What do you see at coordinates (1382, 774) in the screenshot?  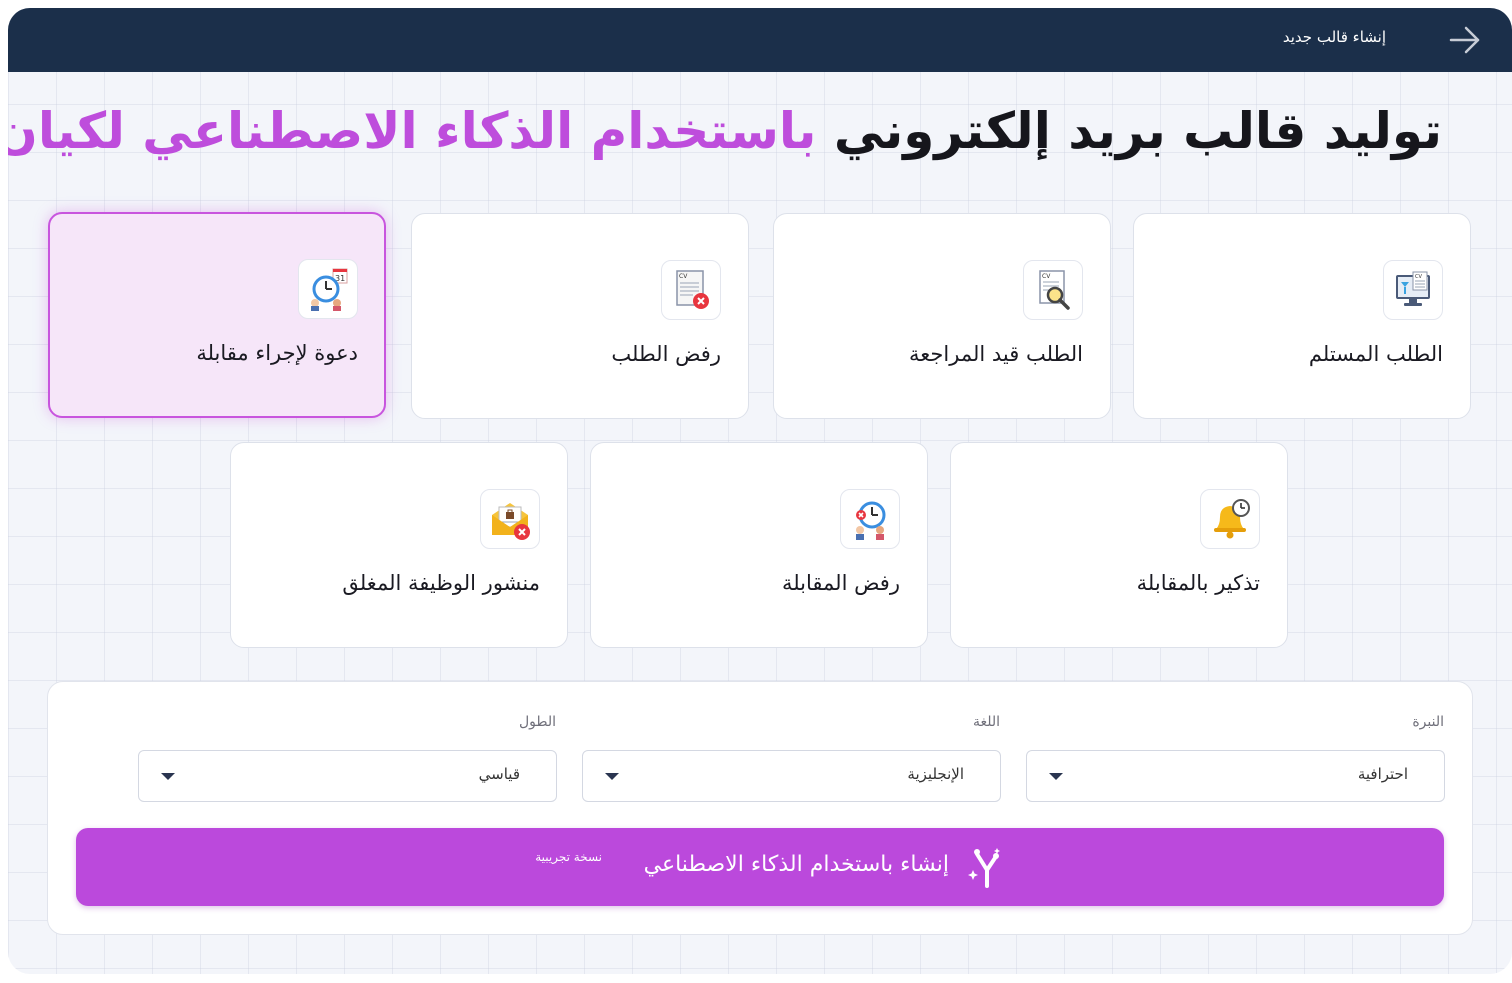 I see `tone-value: احترافية` at bounding box center [1382, 774].